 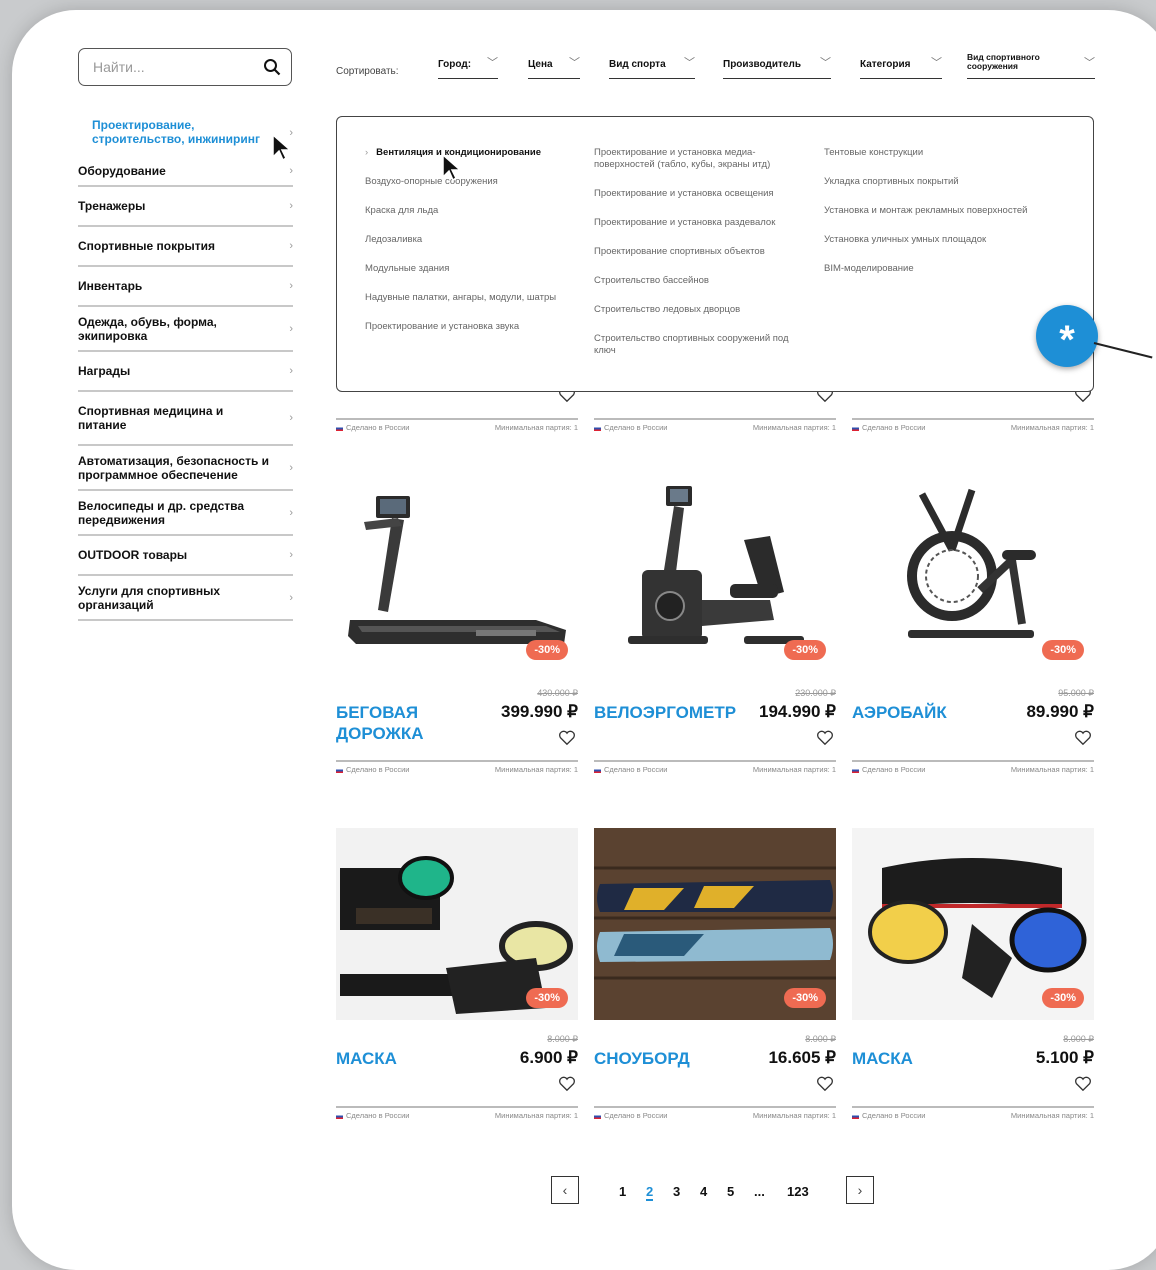 What do you see at coordinates (112, 206) in the screenshot?
I see `sidebar-item-label: Тренажеры` at bounding box center [112, 206].